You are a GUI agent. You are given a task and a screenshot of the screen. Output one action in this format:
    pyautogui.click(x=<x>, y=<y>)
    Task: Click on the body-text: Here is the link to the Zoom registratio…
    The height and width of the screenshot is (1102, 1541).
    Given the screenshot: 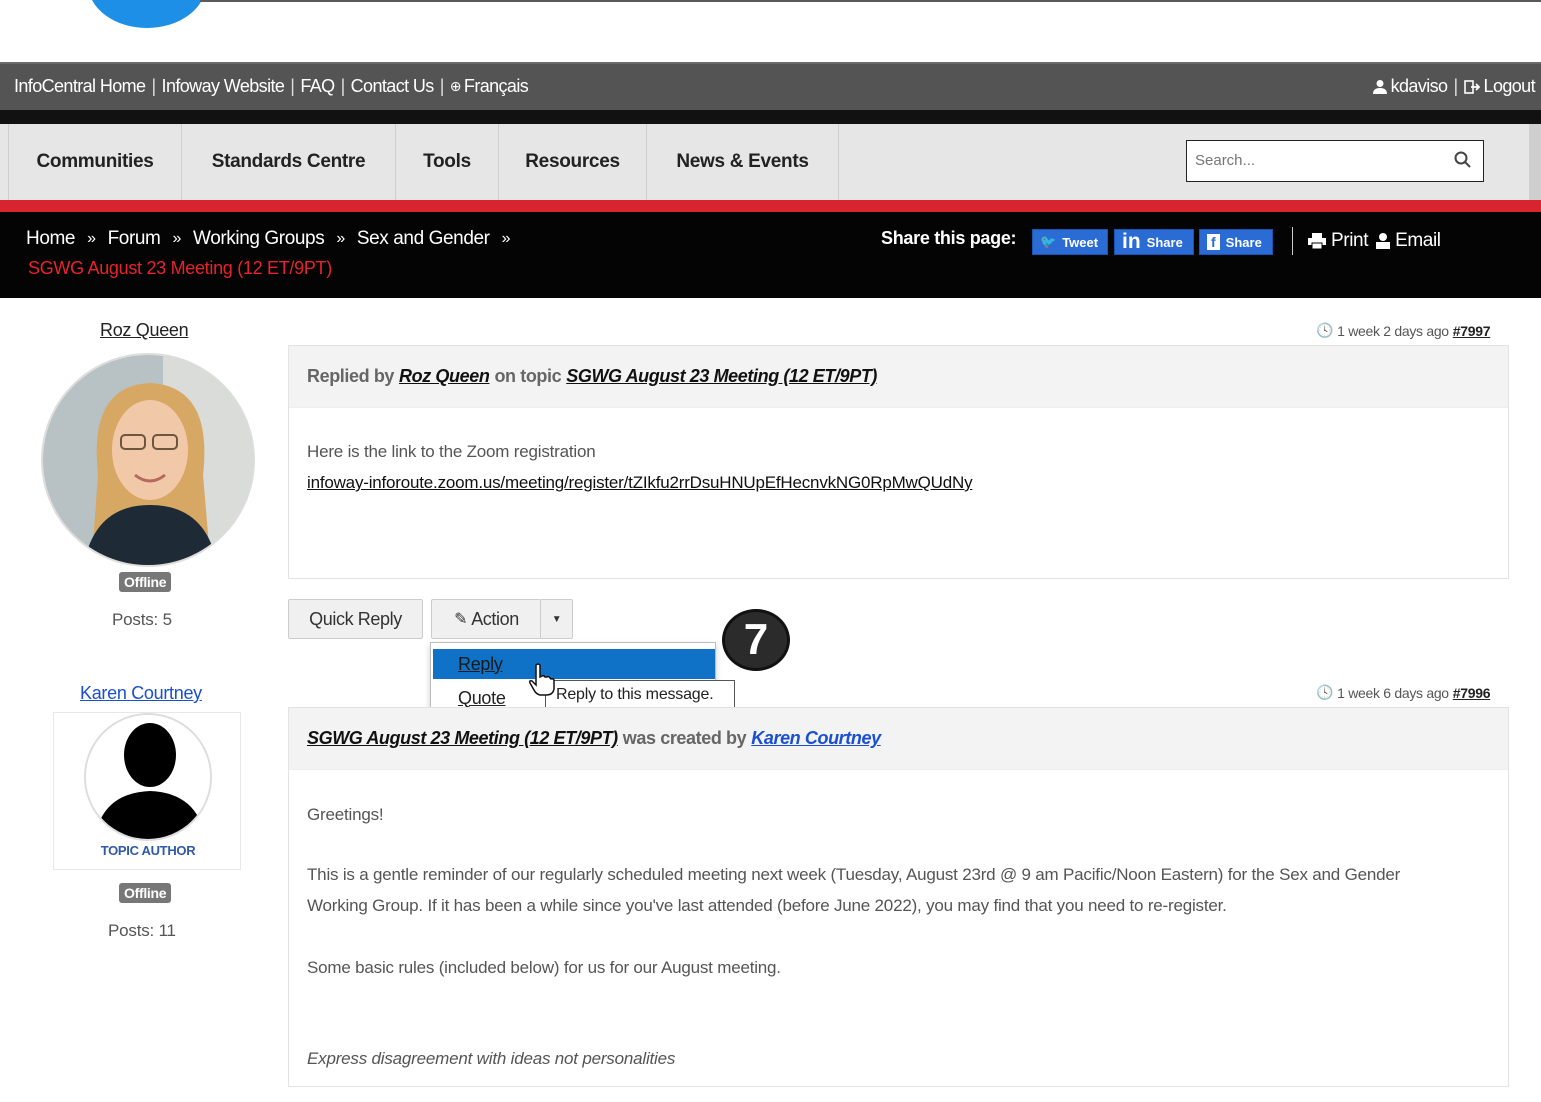 What is the action you would take?
    pyautogui.click(x=451, y=451)
    